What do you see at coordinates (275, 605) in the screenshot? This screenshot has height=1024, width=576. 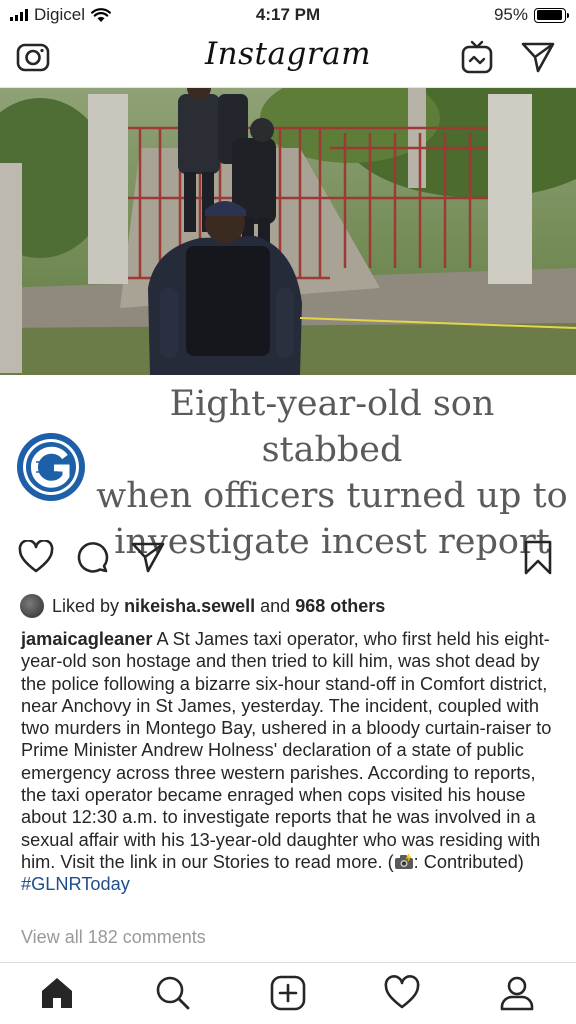 I see `likes-connector: and` at bounding box center [275, 605].